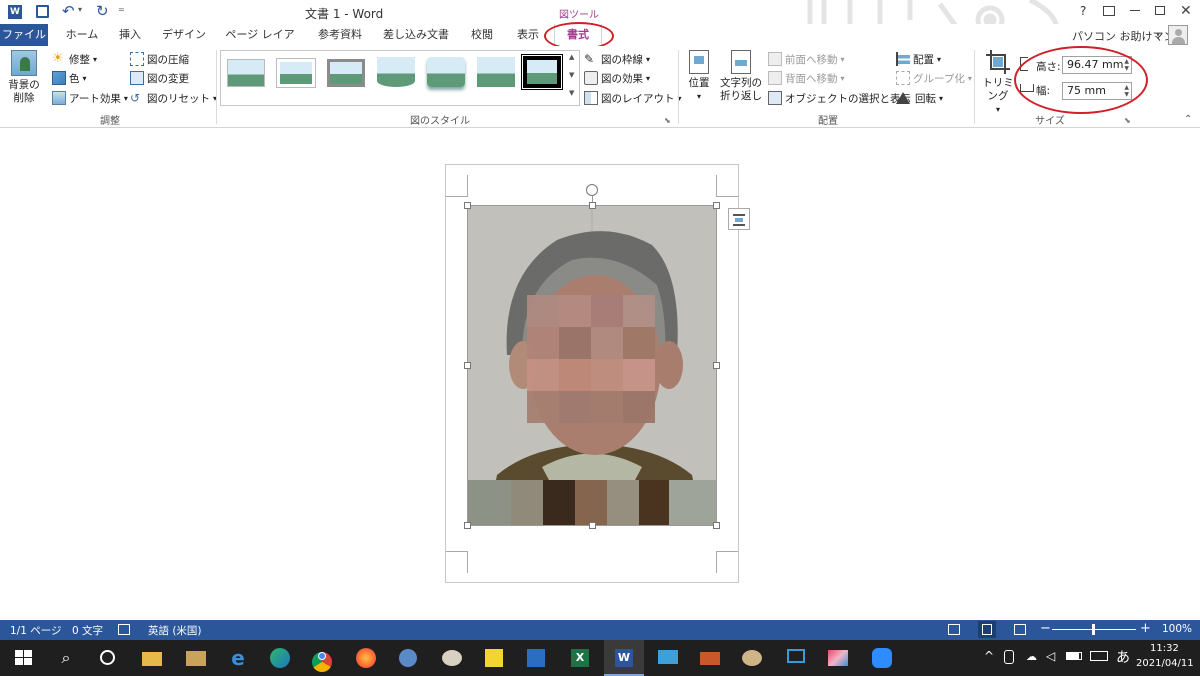 The height and width of the screenshot is (676, 1200). Describe the element at coordinates (1164, 648) in the screenshot. I see `clock-time: 11:32` at that location.